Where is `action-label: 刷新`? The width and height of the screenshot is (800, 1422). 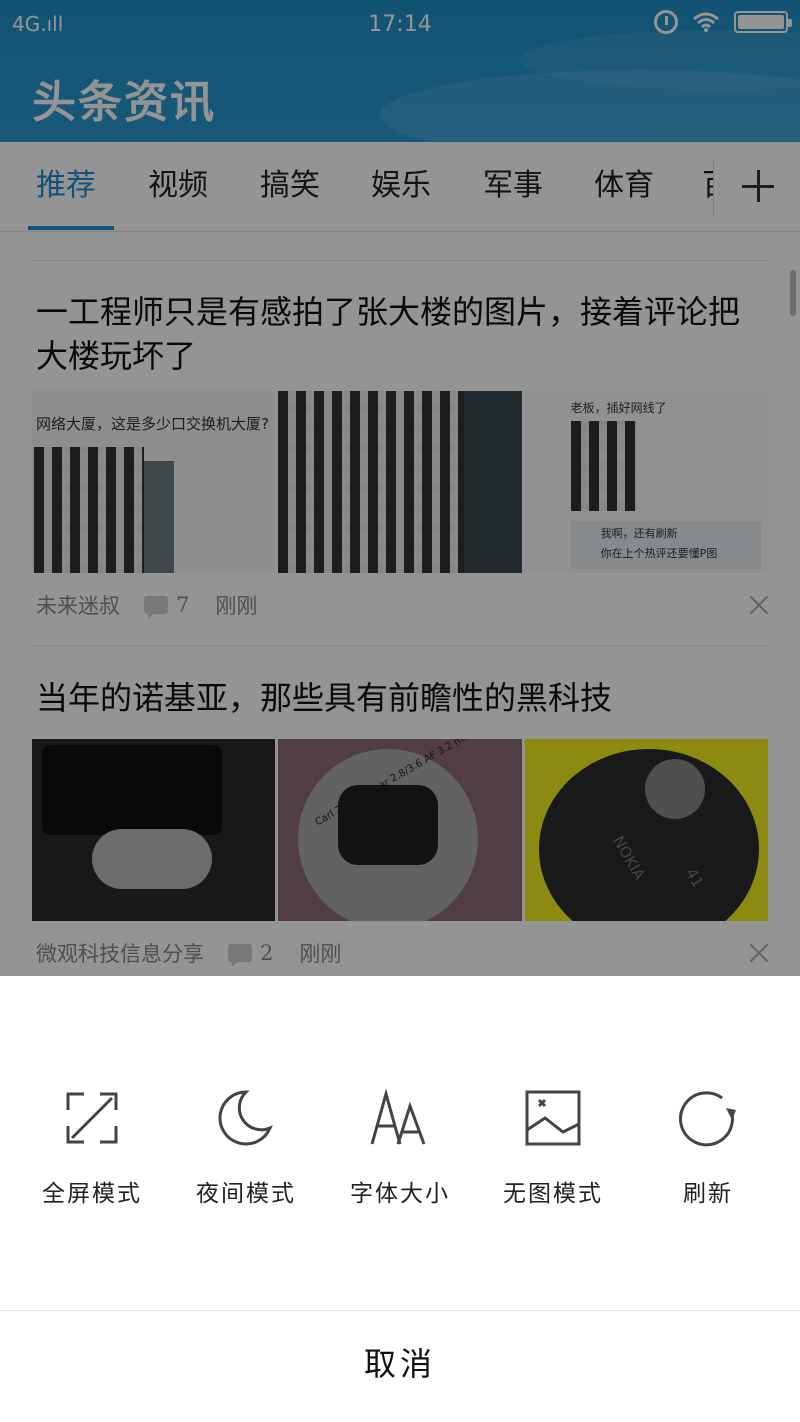 action-label: 刷新 is located at coordinates (708, 1194).